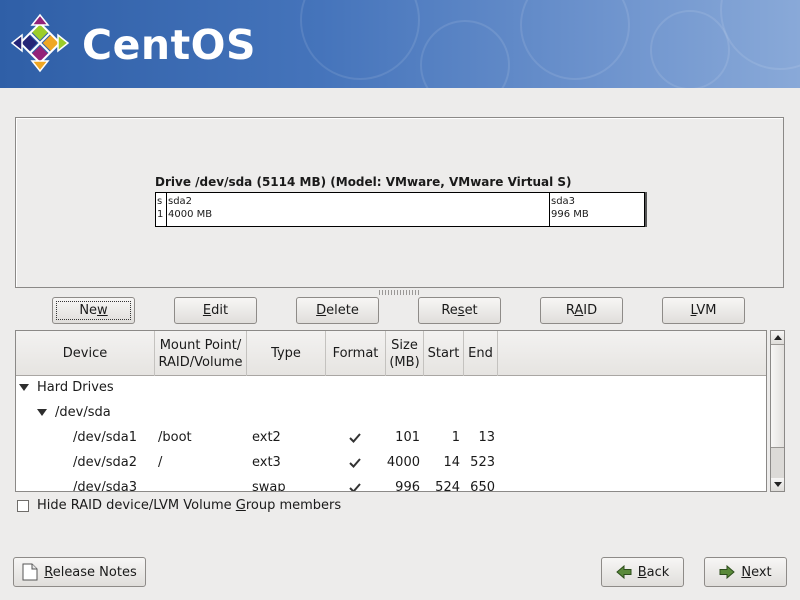  Describe the element at coordinates (105, 437) in the screenshot. I see `device-cell: /dev/sda1` at that location.